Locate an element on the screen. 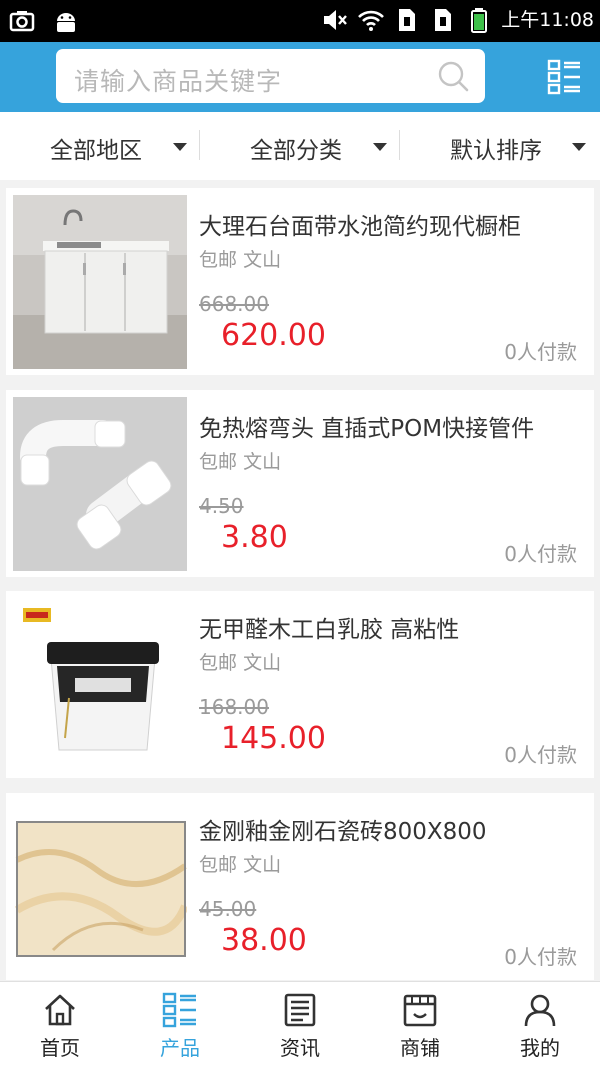 The image size is (600, 1067). store-icon is located at coordinates (420, 1010).